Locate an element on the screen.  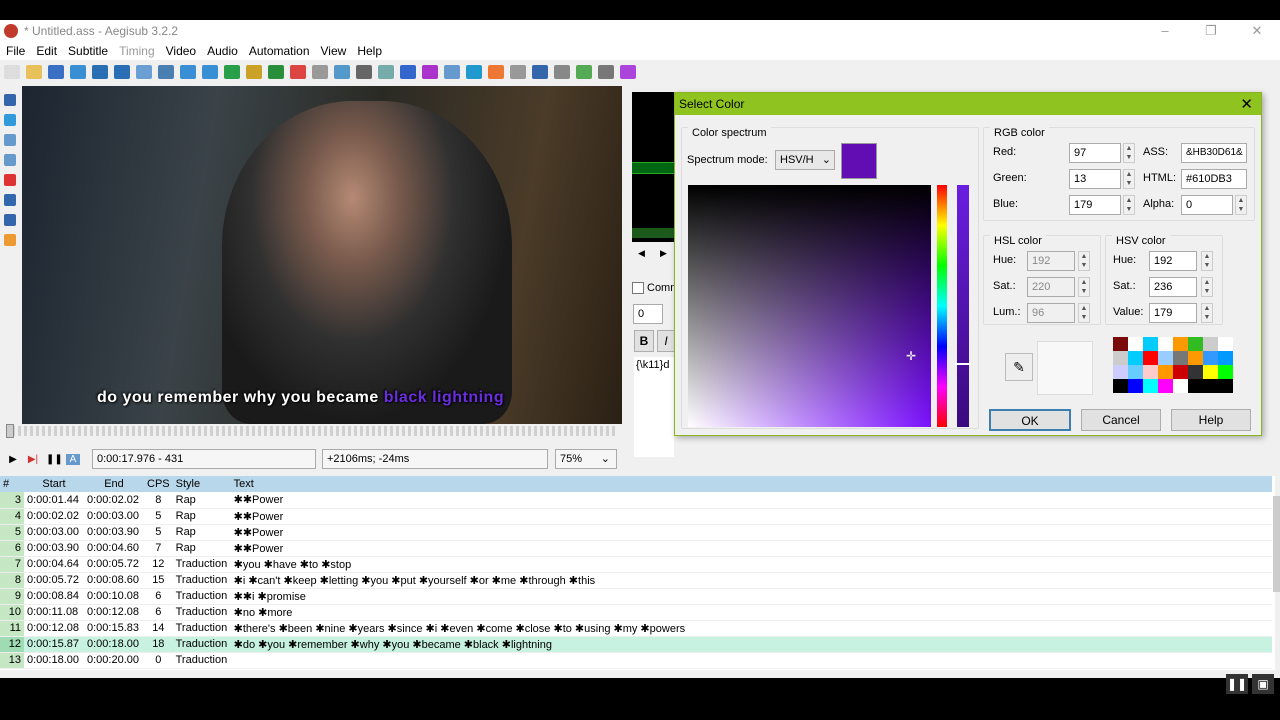
shift-times-icon is located at coordinates (496, 72).